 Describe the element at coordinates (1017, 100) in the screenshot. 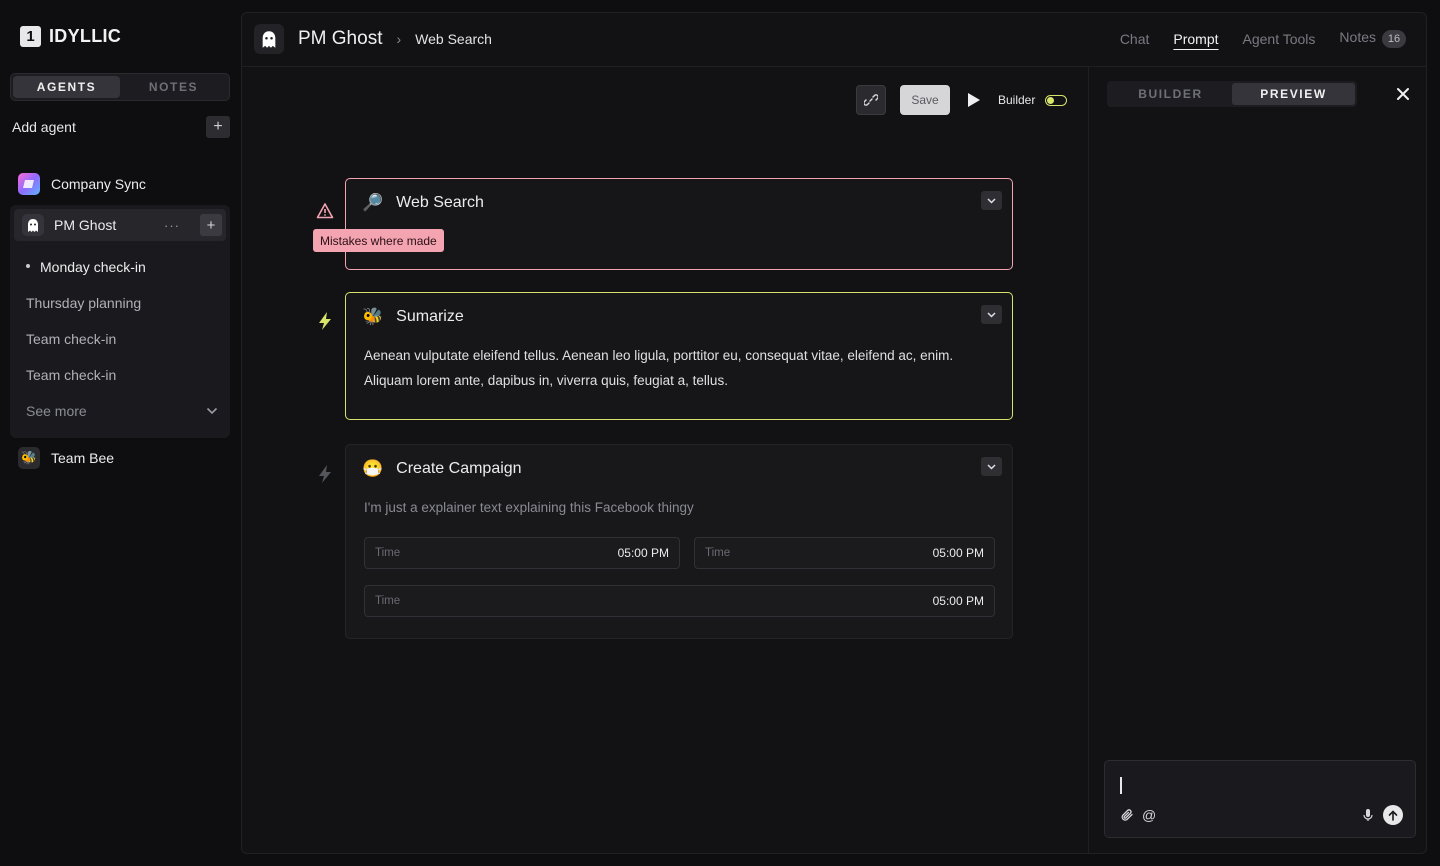

I see `builder-toggle-label: Builder` at that location.